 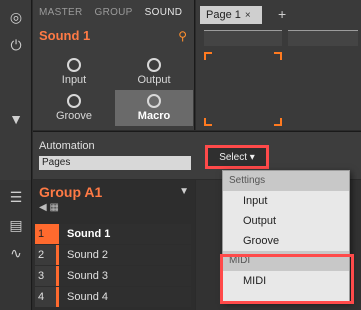 I want to click on dropdown-item-output: Output, so click(x=286, y=221).